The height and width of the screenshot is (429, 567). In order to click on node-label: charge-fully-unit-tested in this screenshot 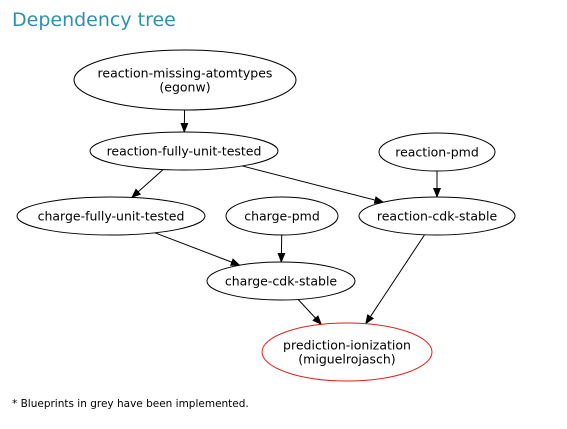, I will do `click(111, 216)`.